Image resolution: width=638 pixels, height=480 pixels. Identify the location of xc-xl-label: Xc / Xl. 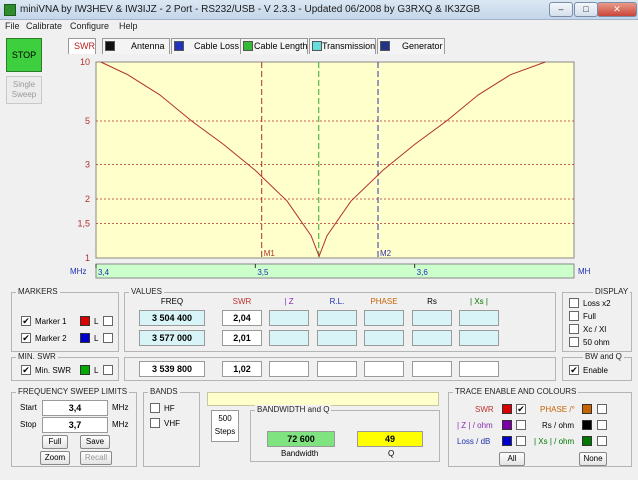
(595, 329).